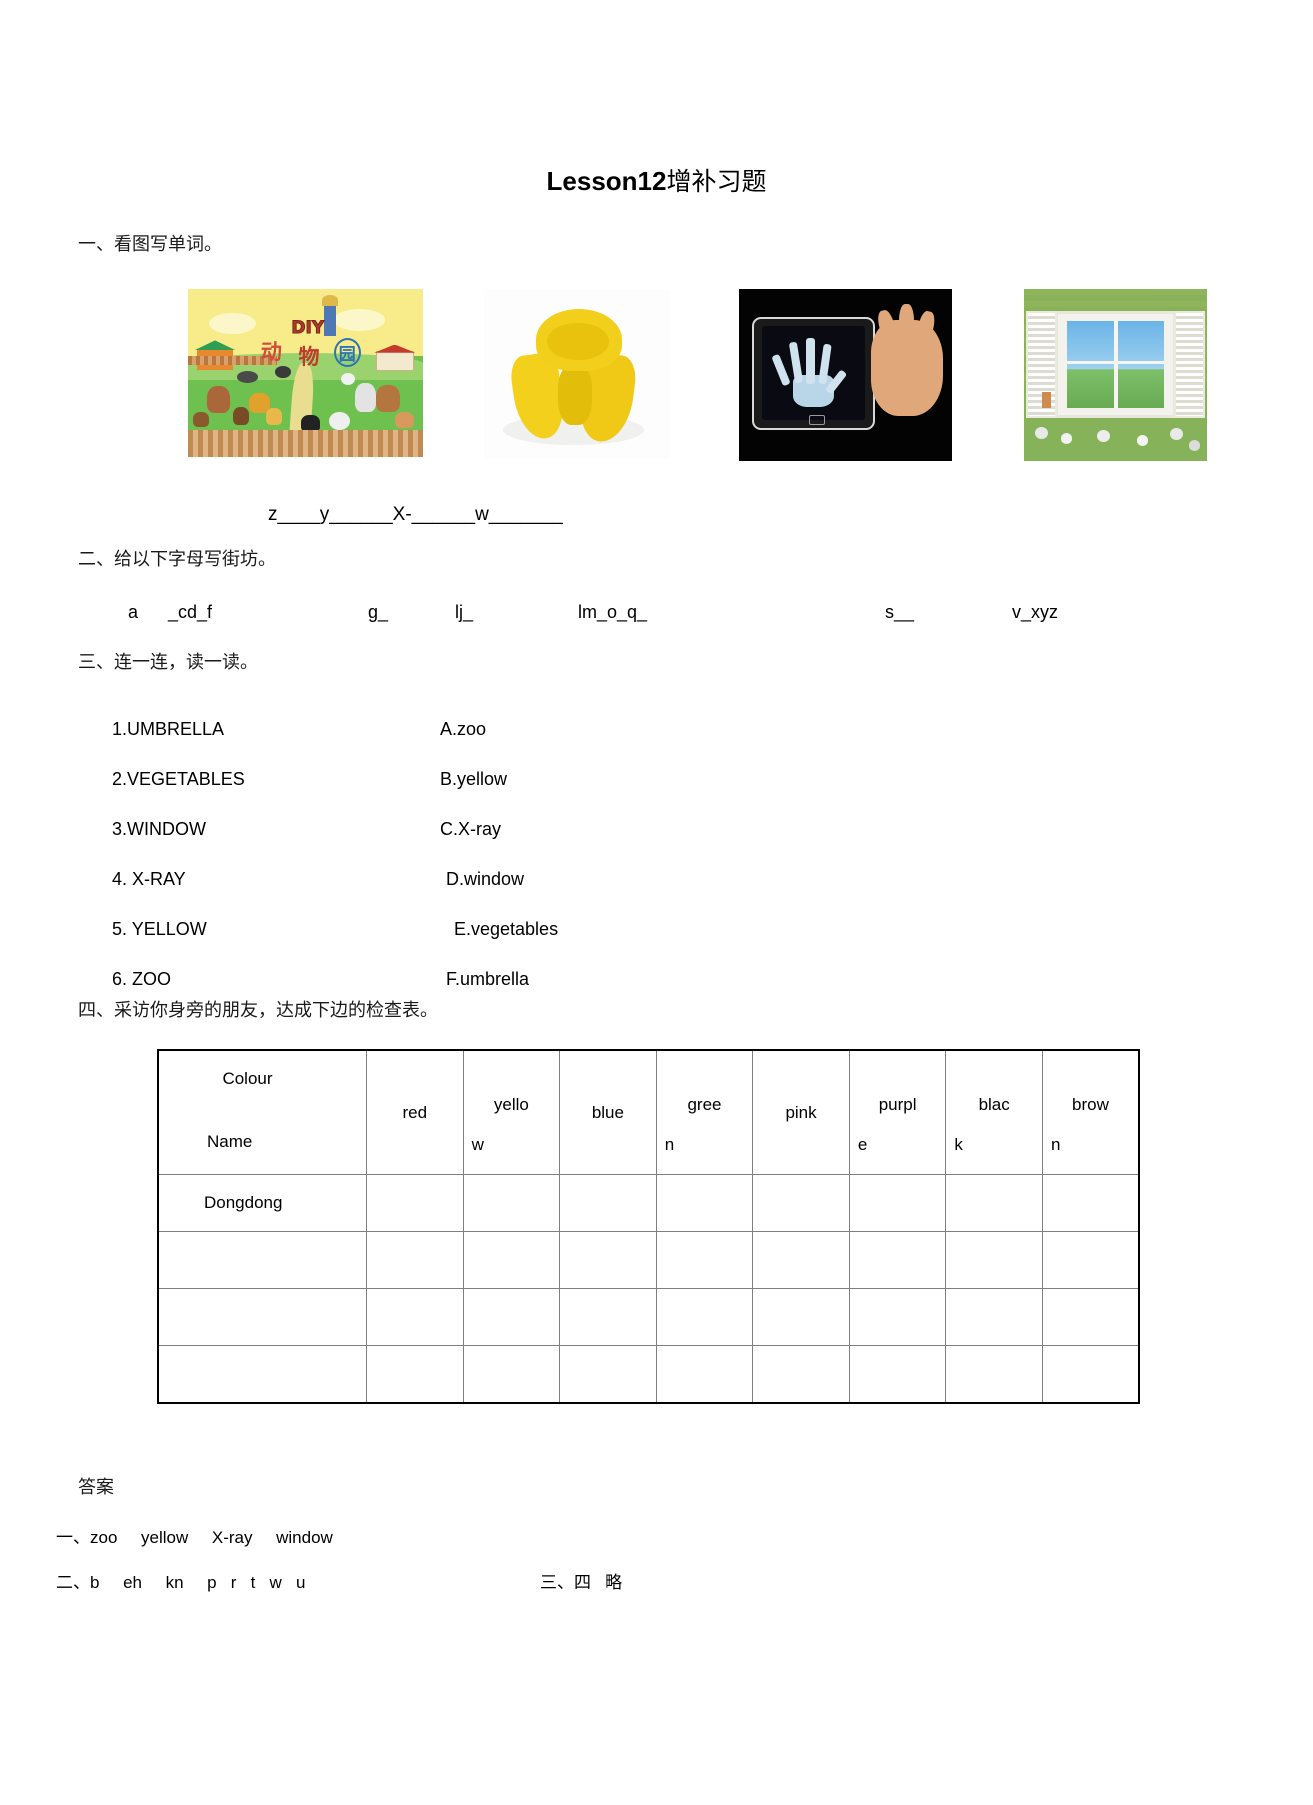 The width and height of the screenshot is (1313, 1805). I want to click on page-title-cn: 增补习题, so click(716, 181).